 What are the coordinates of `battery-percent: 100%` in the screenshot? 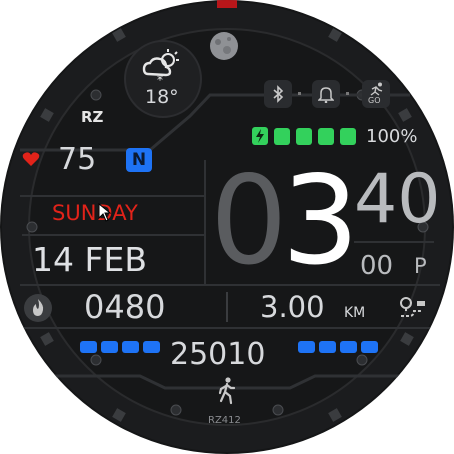 It's located at (392, 136).